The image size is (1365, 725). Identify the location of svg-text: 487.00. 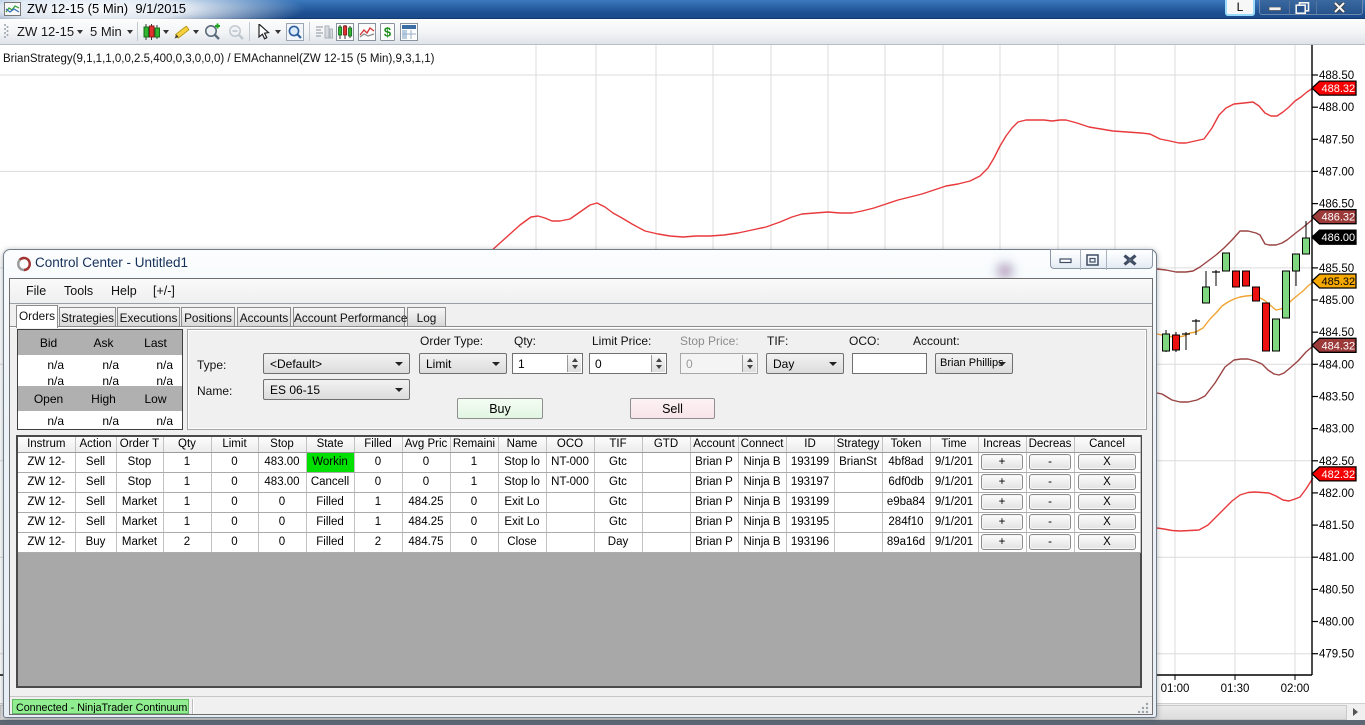
(1336, 172).